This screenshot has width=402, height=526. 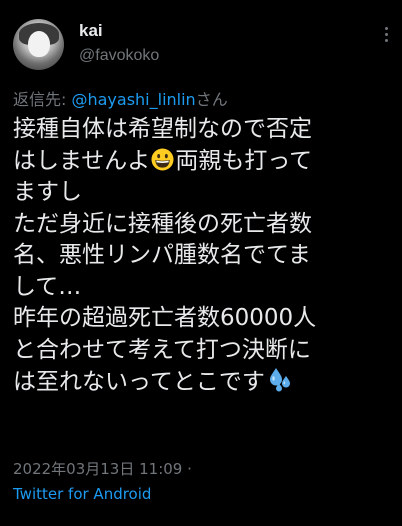 What do you see at coordinates (165, 318) in the screenshot?
I see `tweet-line: 昨年の超過死亡者数60000人` at bounding box center [165, 318].